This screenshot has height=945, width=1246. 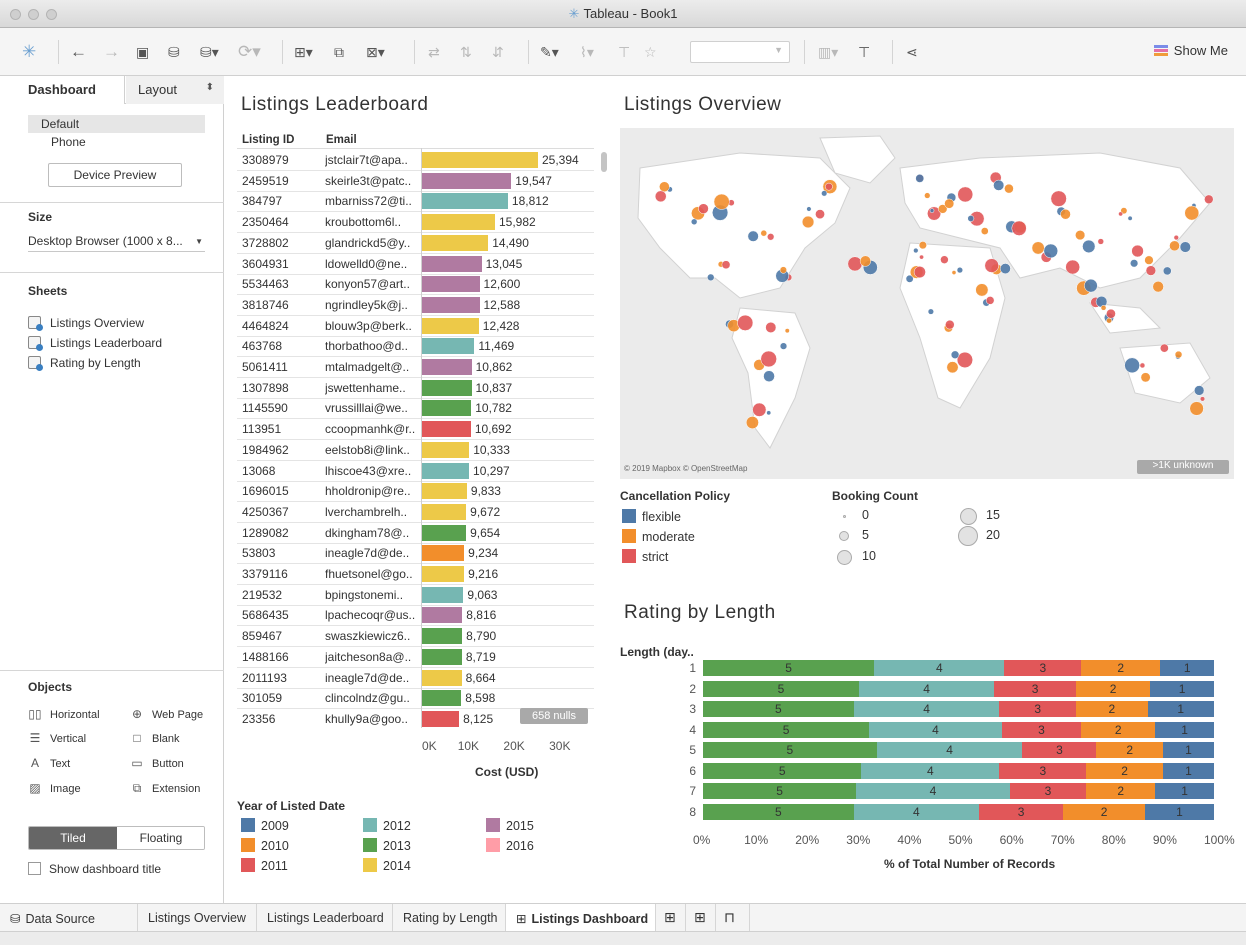 What do you see at coordinates (828, 52) in the screenshot?
I see `show-cards-icon: ▥▾` at bounding box center [828, 52].